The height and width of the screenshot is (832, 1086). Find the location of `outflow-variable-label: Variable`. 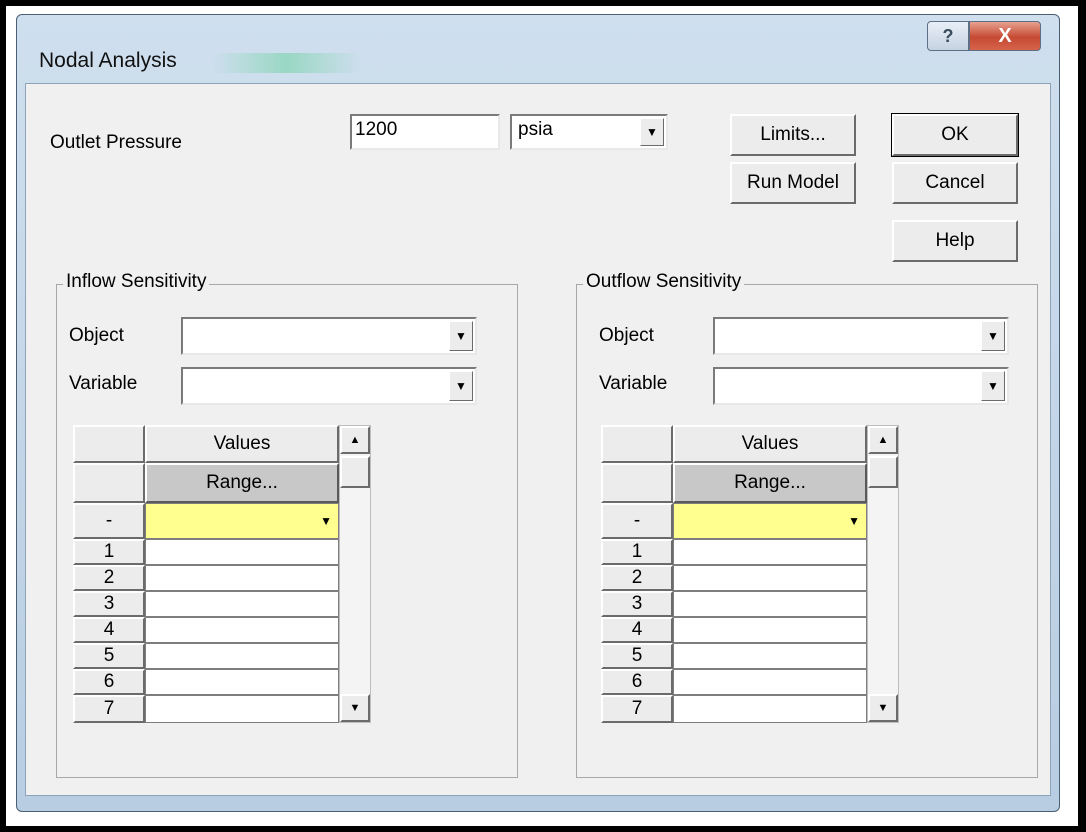

outflow-variable-label: Variable is located at coordinates (633, 383).